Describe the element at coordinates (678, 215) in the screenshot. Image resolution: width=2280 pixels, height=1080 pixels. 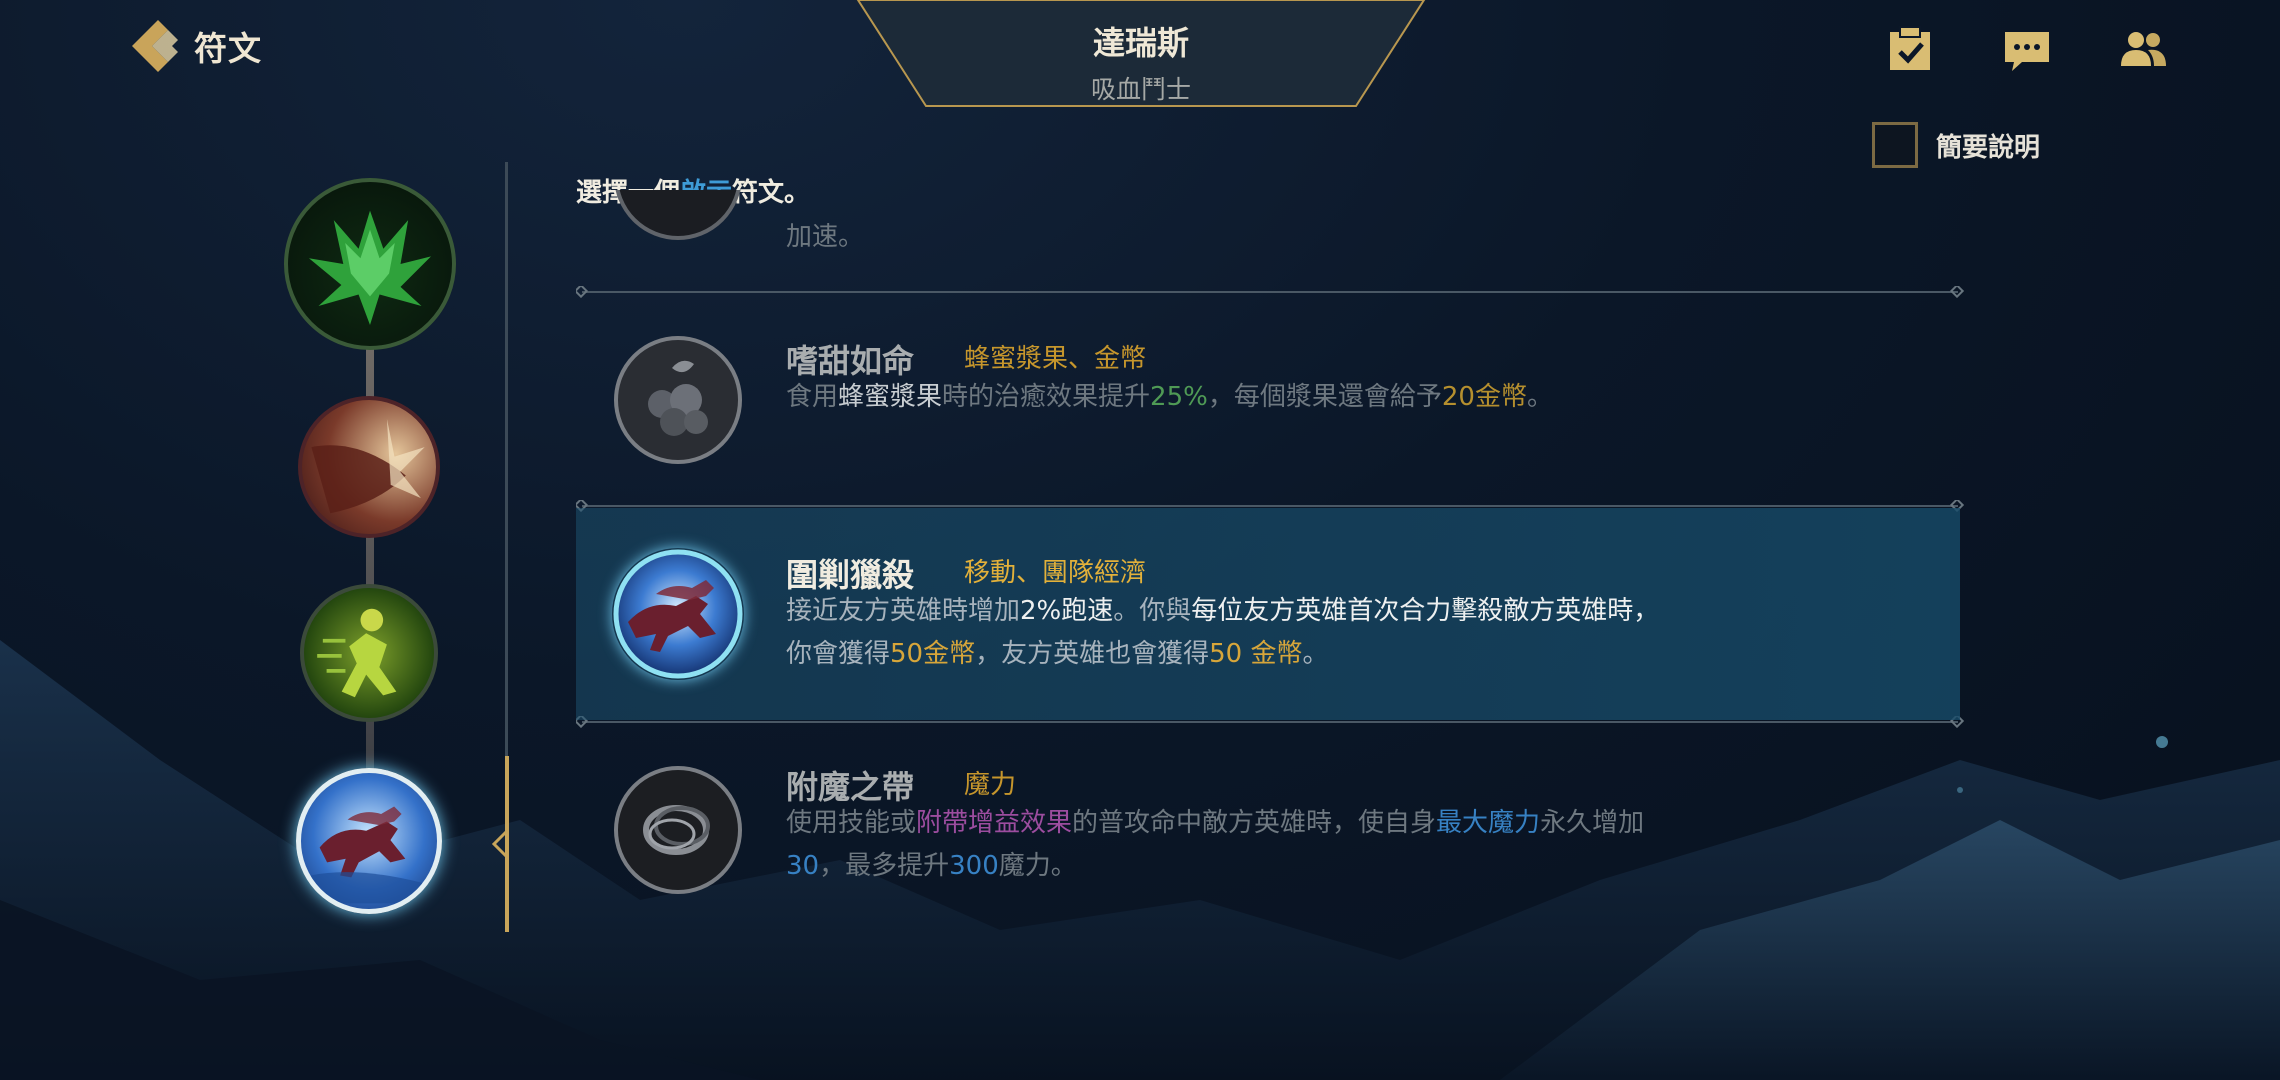
I see `previous-rune-icon` at that location.